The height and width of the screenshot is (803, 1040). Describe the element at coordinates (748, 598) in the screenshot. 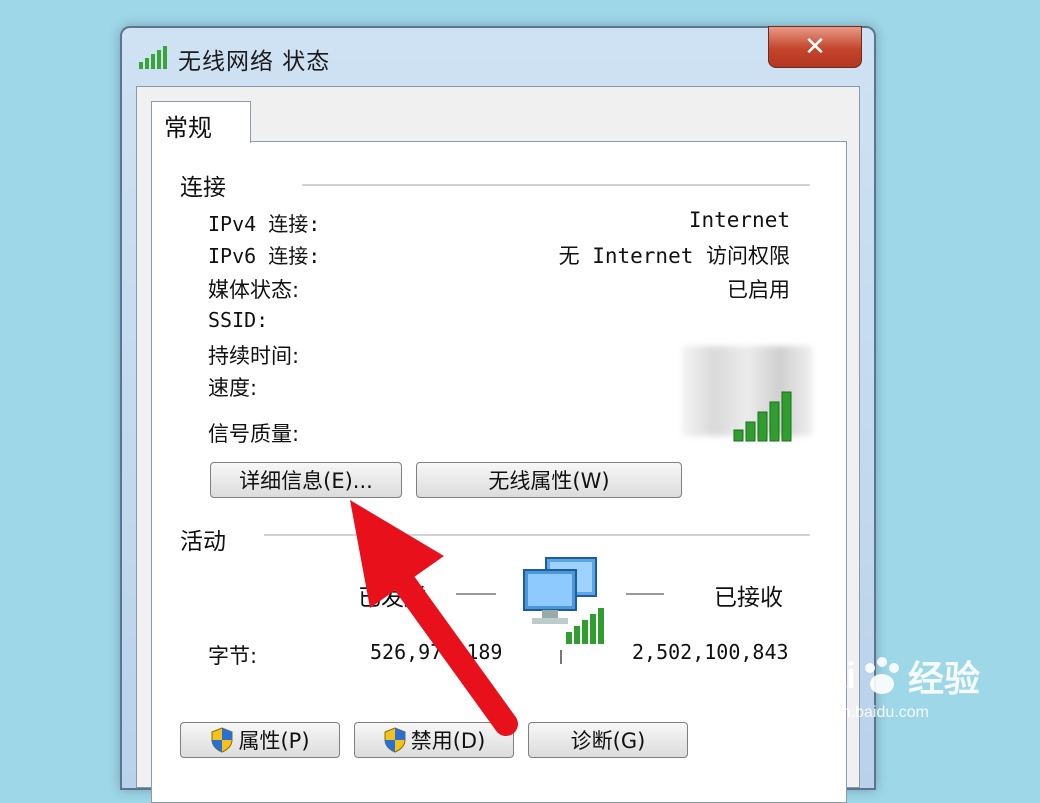

I see `received-label: 已接收` at that location.